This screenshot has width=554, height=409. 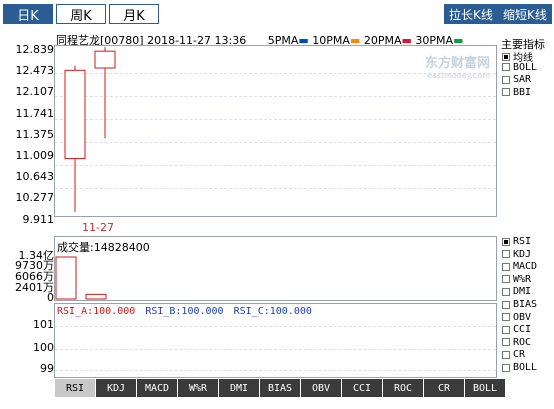 I want to click on sub-indicator-label: W%R, so click(x=522, y=279).